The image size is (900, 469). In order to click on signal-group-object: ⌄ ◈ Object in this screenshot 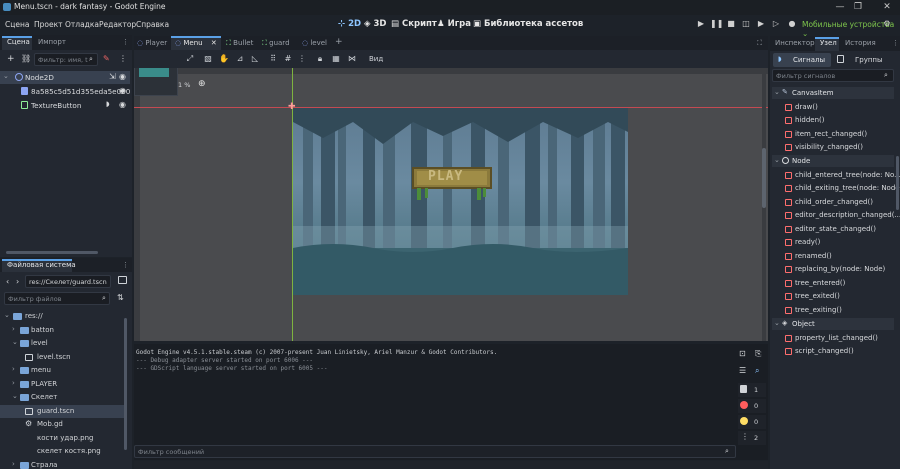, I will do `click(833, 324)`.